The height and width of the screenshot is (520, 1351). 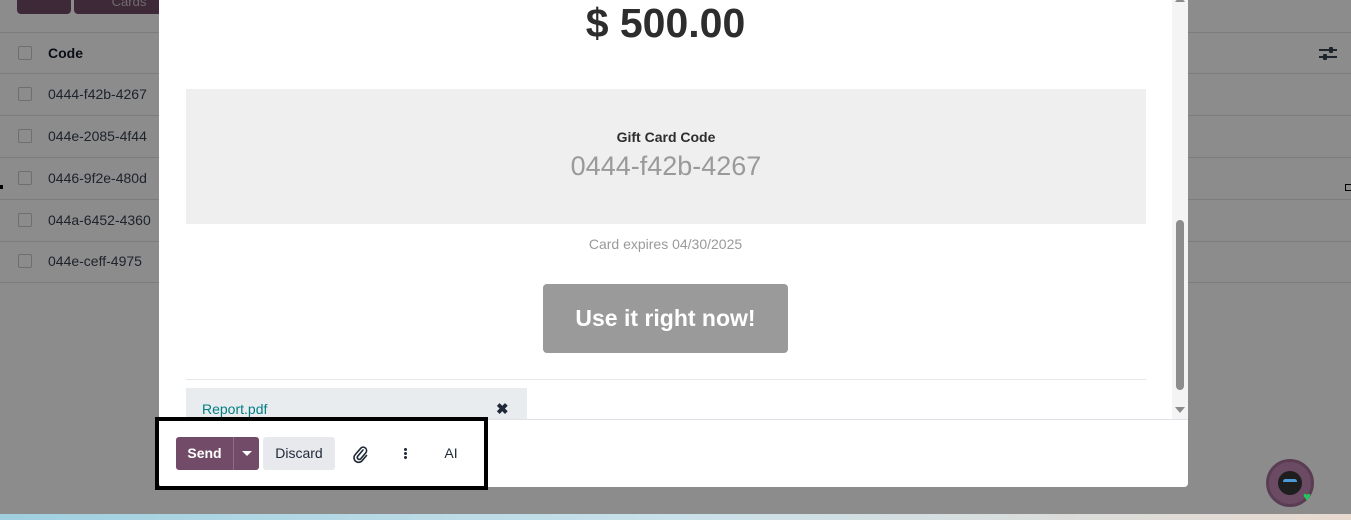 What do you see at coordinates (675, 517) in the screenshot?
I see `bottom-edge-strip` at bounding box center [675, 517].